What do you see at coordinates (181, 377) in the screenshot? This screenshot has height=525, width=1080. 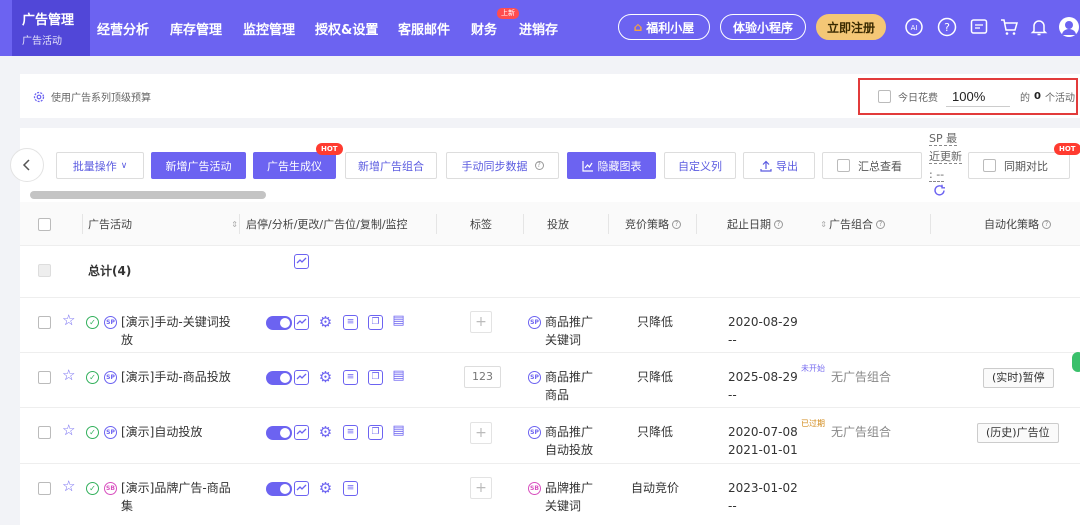 I see `campaign-name: [演示]手动-商品投放` at bounding box center [181, 377].